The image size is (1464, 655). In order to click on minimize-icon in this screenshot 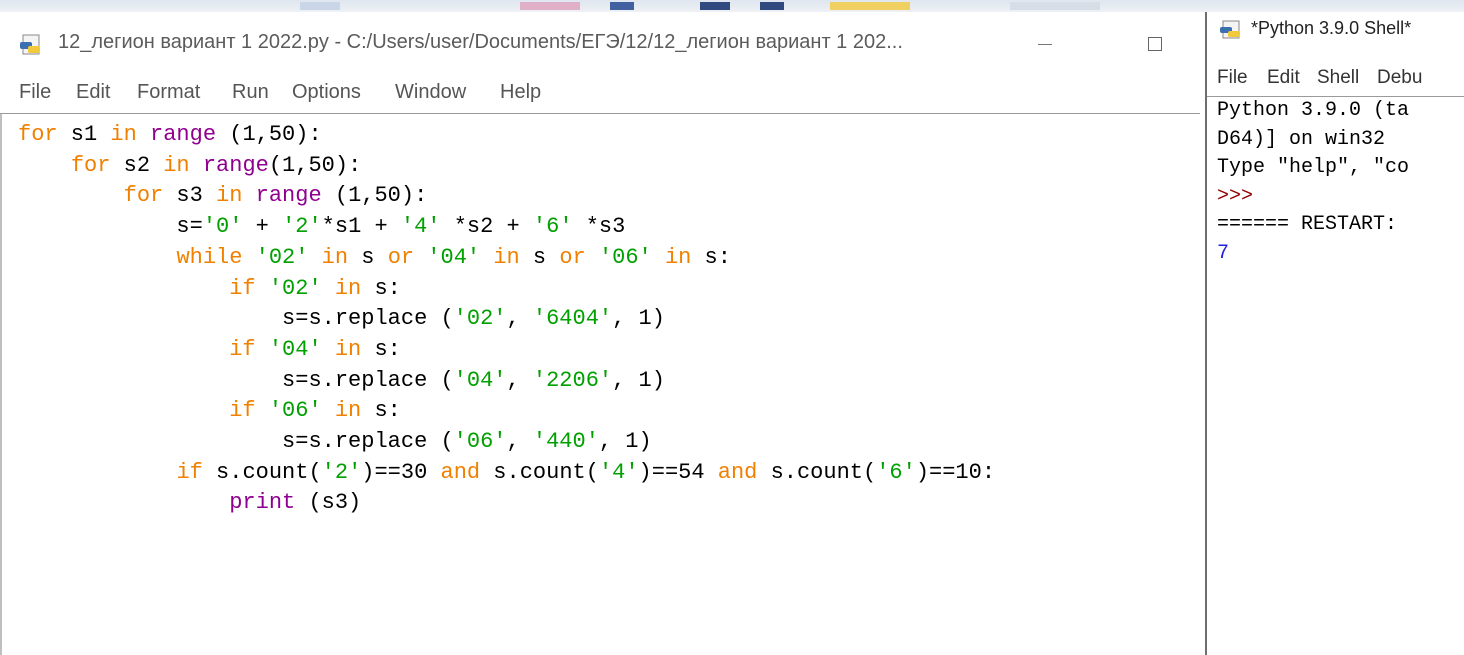, I will do `click(1045, 44)`.